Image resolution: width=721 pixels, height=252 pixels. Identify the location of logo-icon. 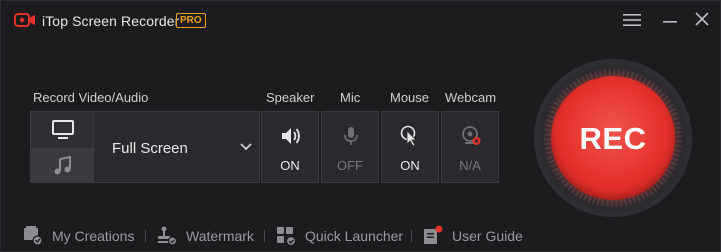
(24, 20).